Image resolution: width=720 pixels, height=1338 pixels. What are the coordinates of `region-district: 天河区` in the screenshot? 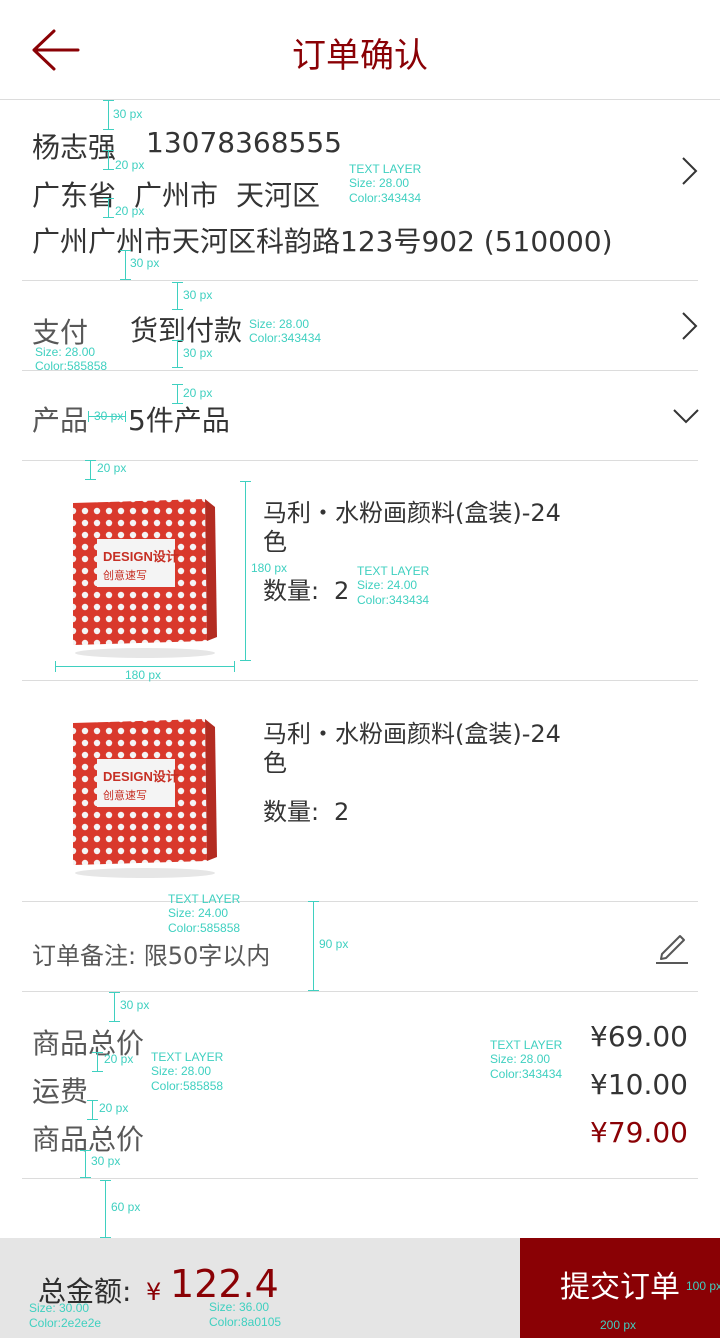 It's located at (278, 195).